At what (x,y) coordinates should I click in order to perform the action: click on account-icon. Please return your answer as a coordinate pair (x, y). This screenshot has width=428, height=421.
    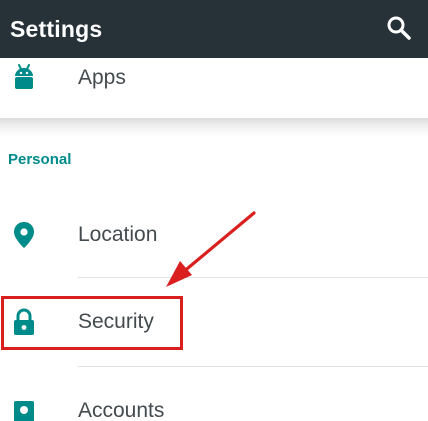
    Looking at the image, I should click on (24, 411).